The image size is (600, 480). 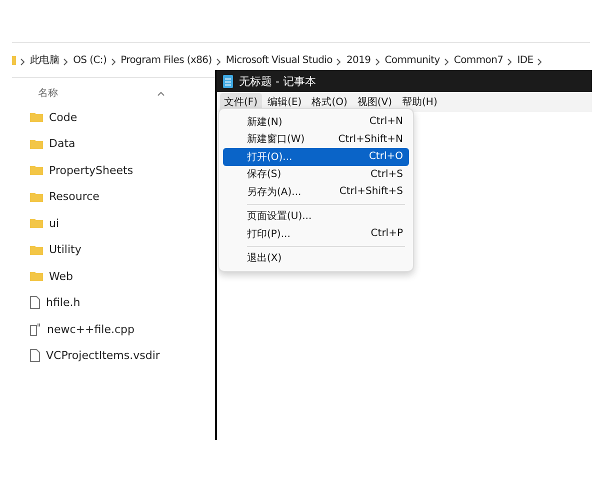 I want to click on sort-caret-icon, so click(x=161, y=93).